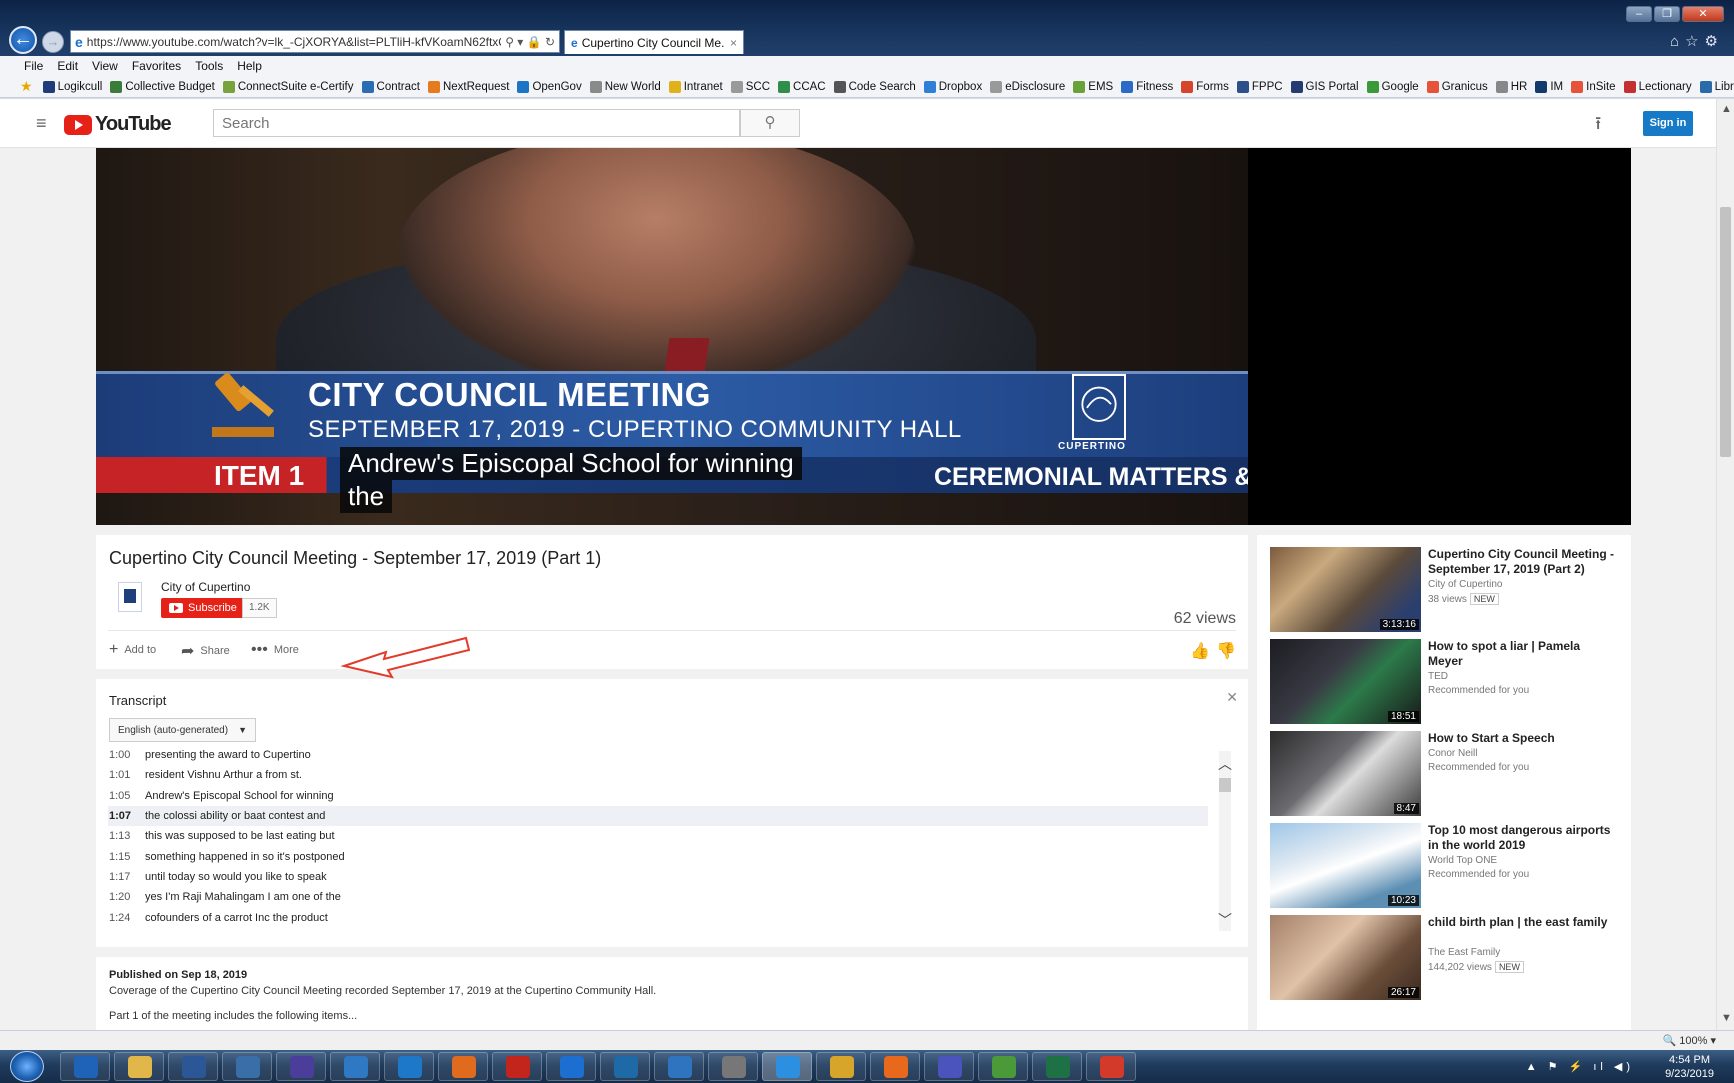 Image resolution: width=1734 pixels, height=1083 pixels. What do you see at coordinates (1392, 86) in the screenshot?
I see `favorite-google: Google` at bounding box center [1392, 86].